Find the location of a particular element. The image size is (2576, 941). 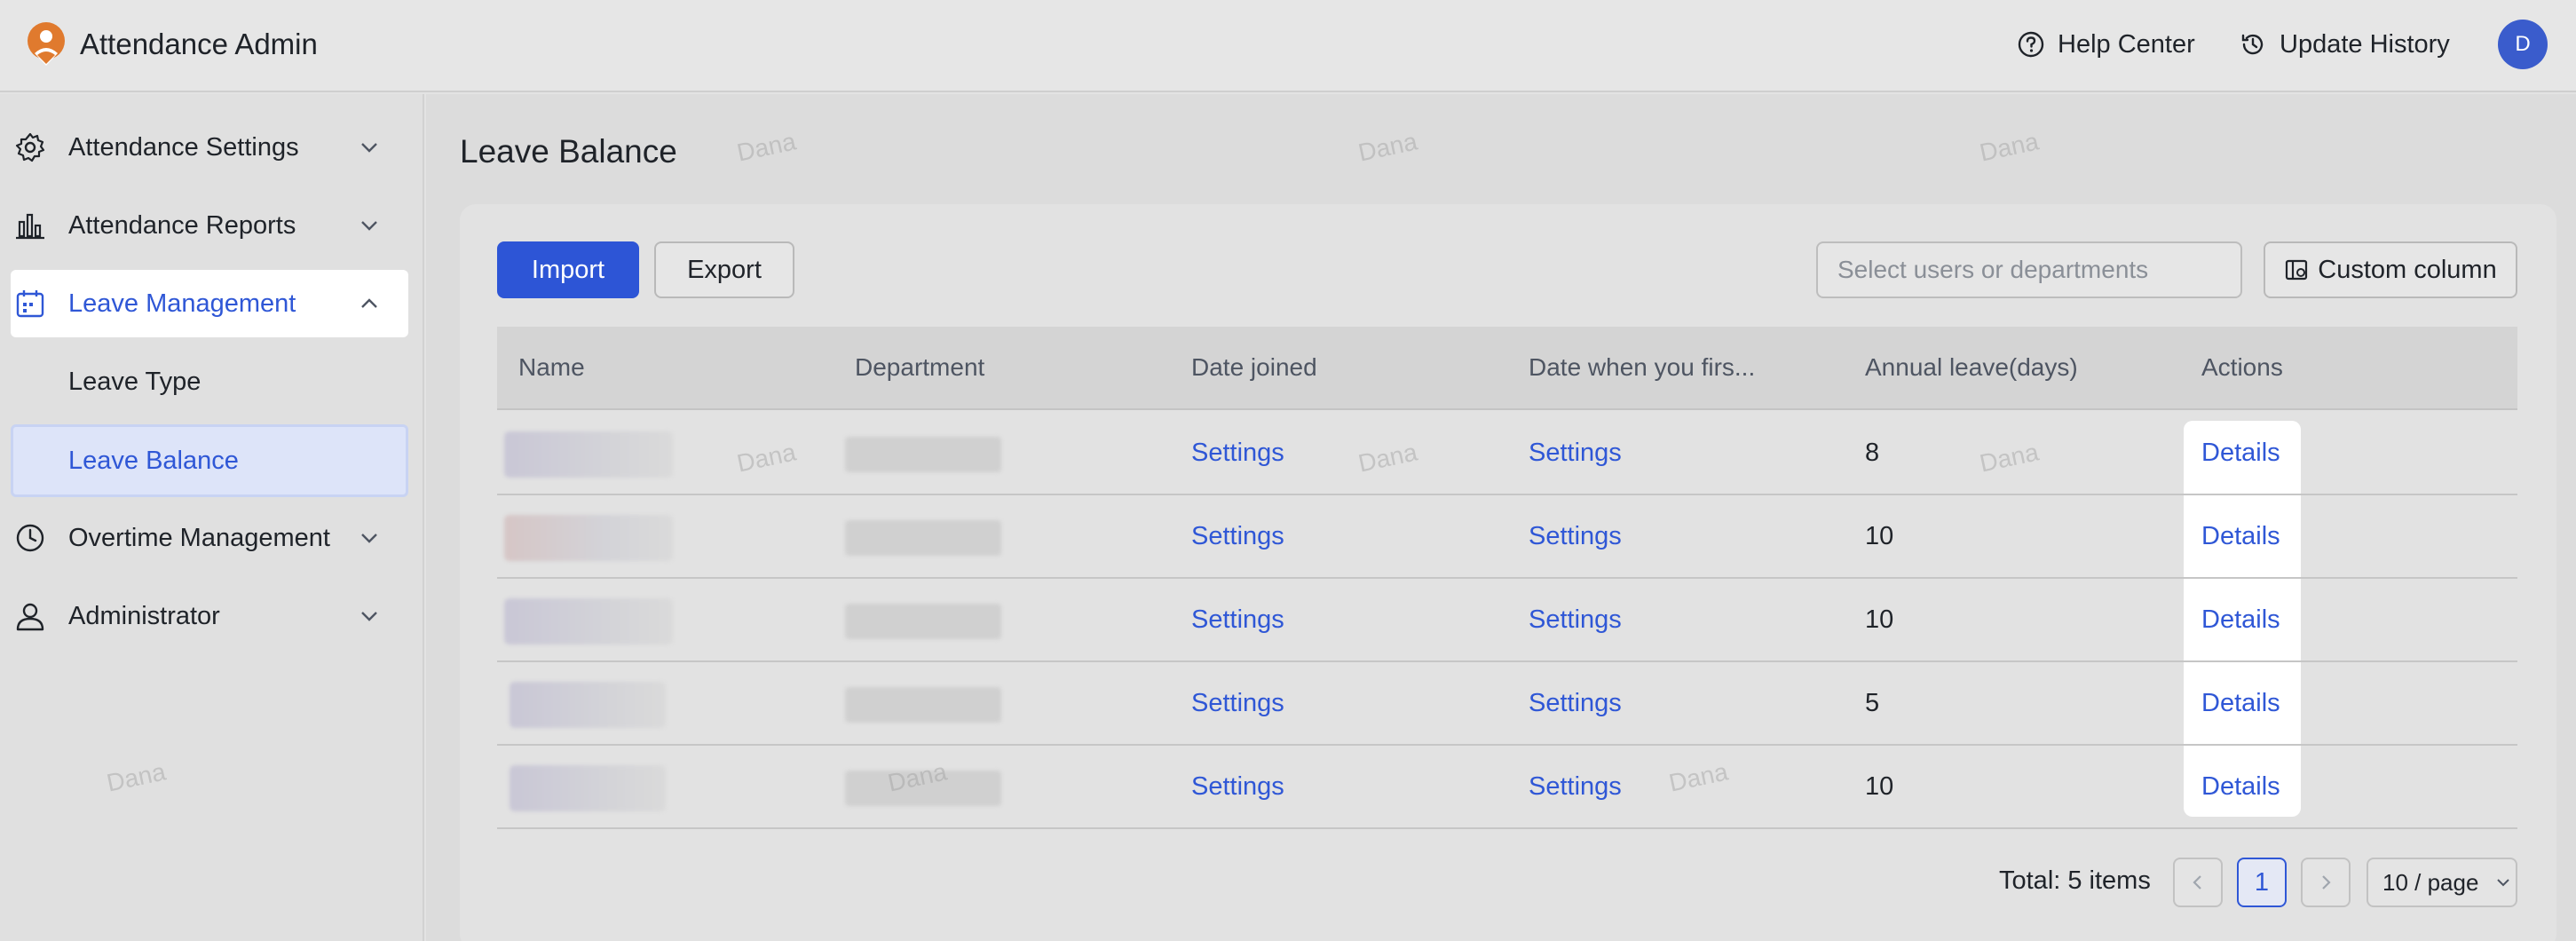

page-number-button: 1 is located at coordinates (2262, 882).